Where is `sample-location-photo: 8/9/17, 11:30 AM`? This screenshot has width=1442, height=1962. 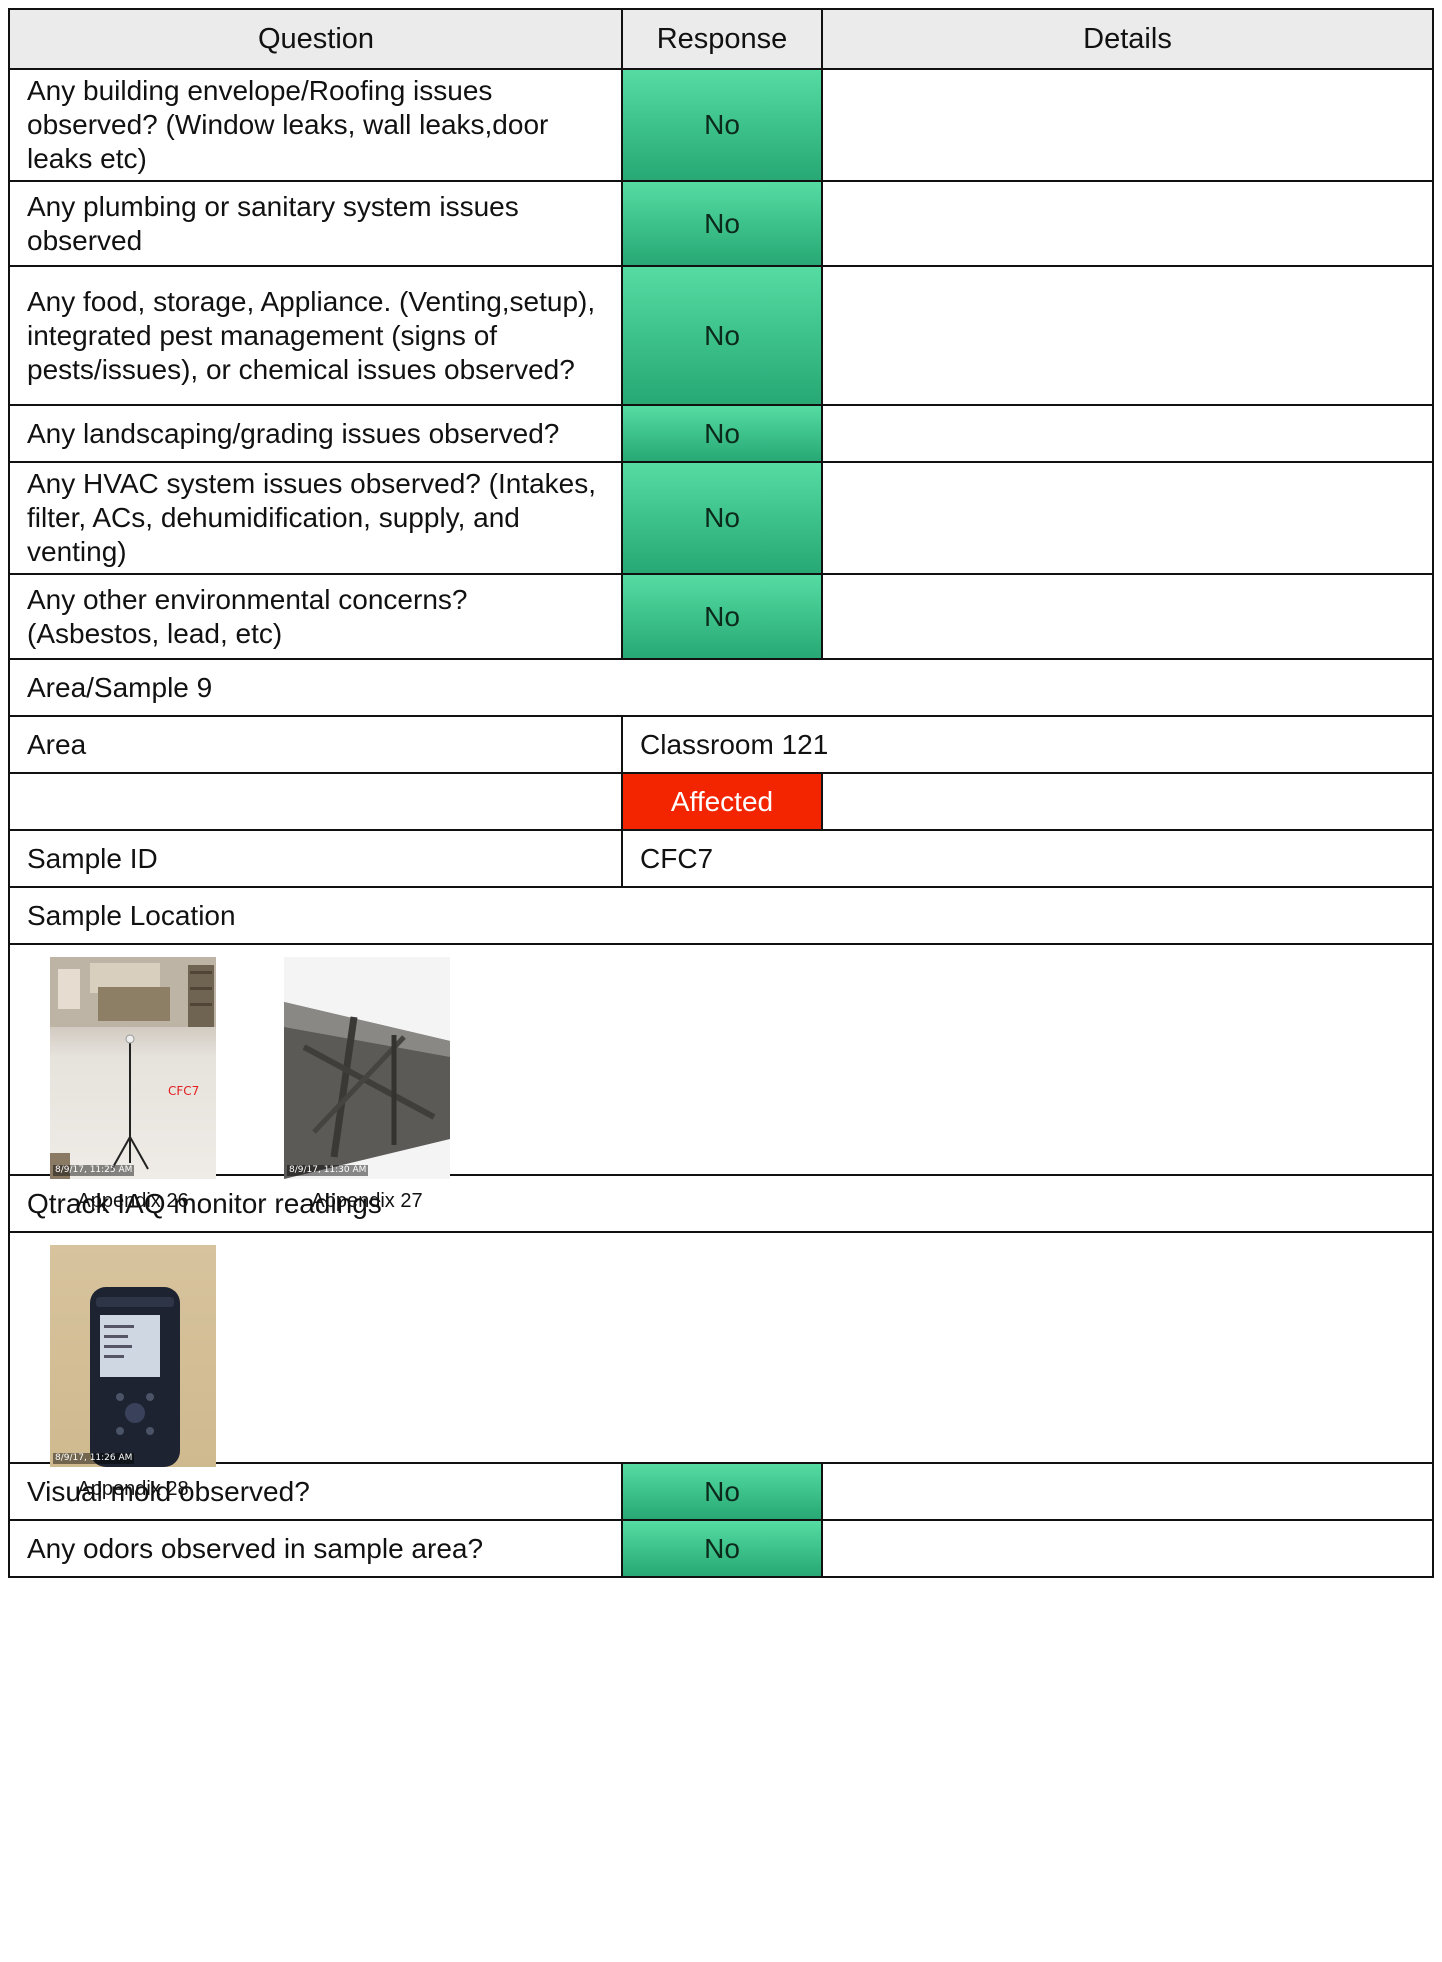
sample-location-photo: 8/9/17, 11:30 AM is located at coordinates (367, 1068).